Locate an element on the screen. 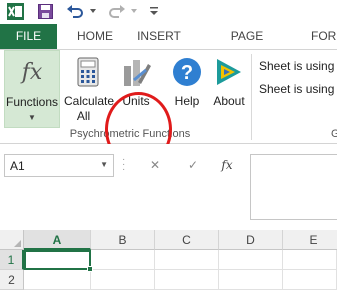 The height and width of the screenshot is (294, 337). calculate-label-line2: All is located at coordinates (83, 116).